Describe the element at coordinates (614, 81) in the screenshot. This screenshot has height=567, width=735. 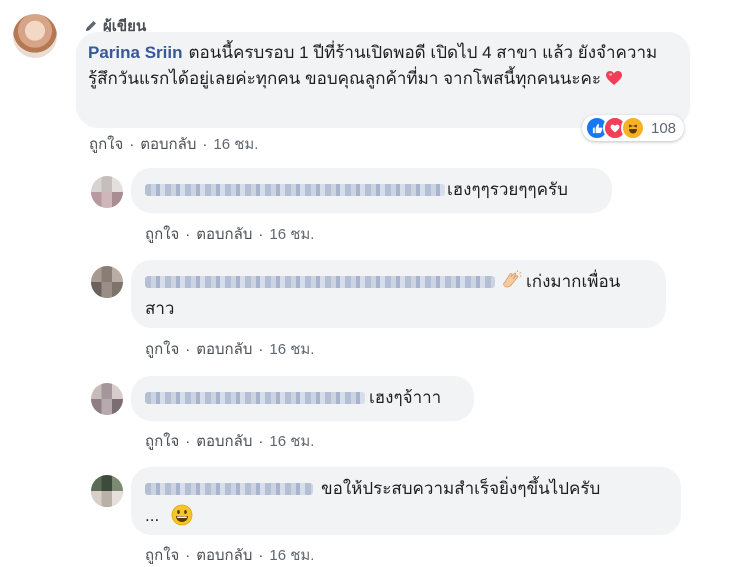
I see `heart-icon` at that location.